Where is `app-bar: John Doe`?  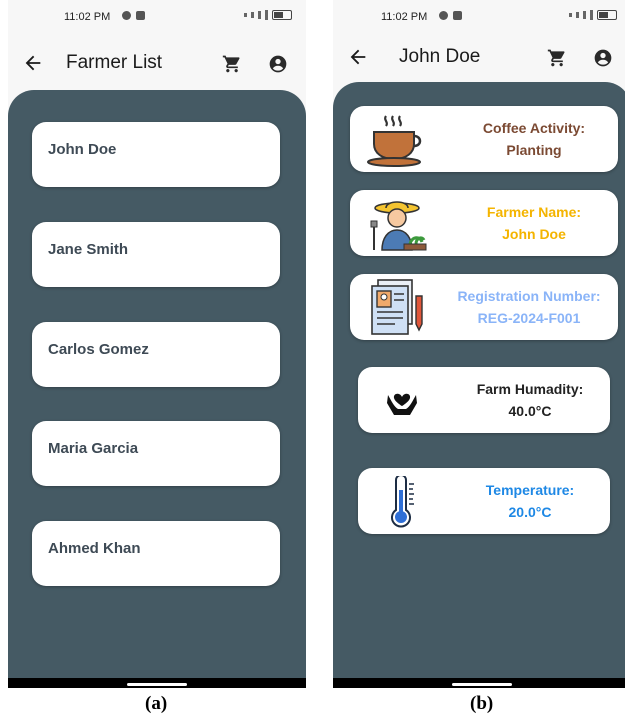
app-bar: John Doe is located at coordinates (479, 58).